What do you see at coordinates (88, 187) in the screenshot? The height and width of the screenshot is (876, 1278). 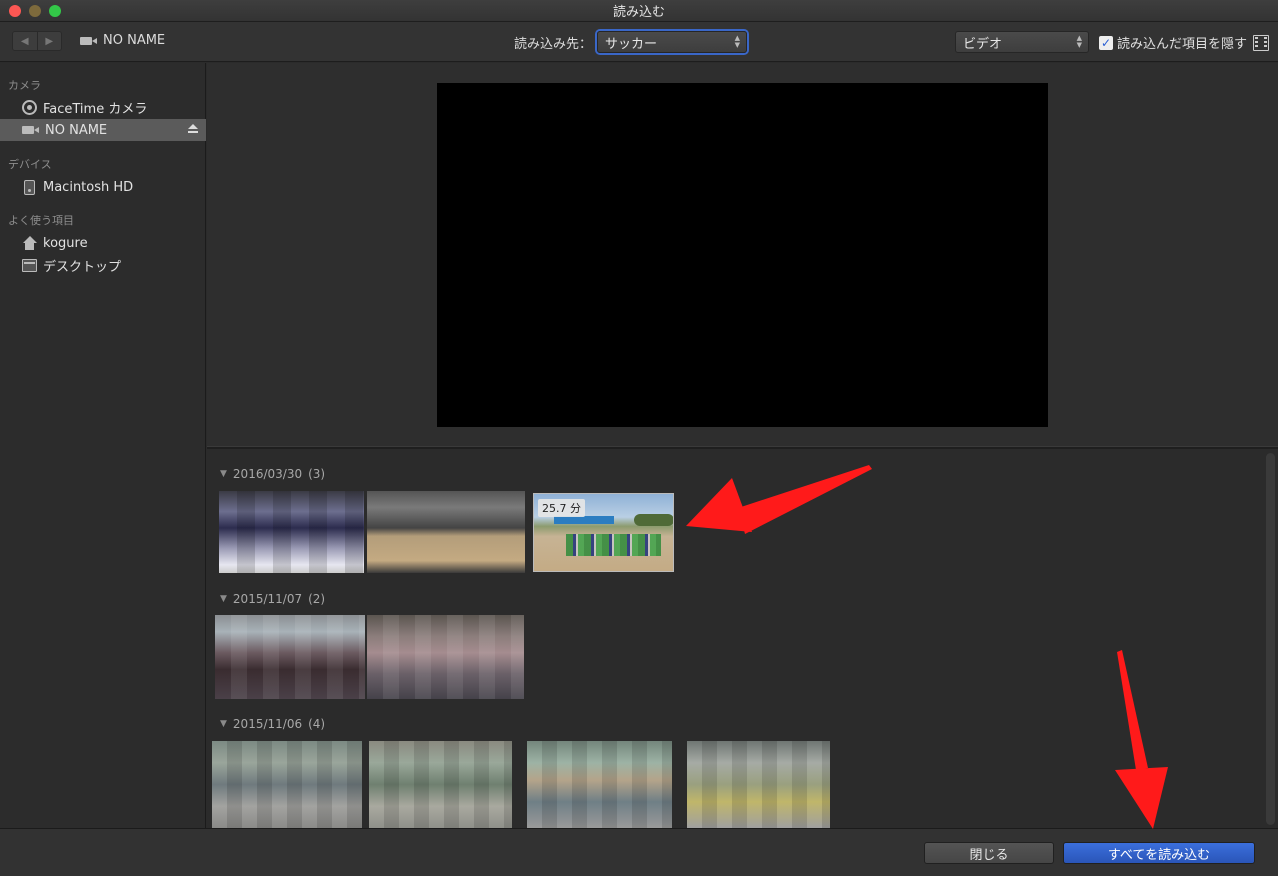 I see `sidebar-item-label: Macintosh HD` at bounding box center [88, 187].